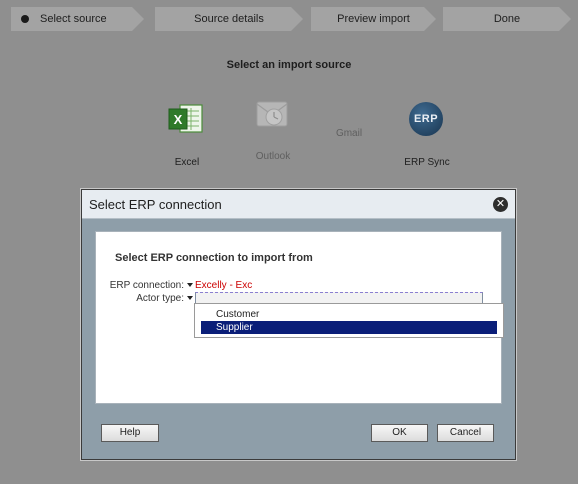 This screenshot has height=484, width=578. I want to click on import-source-heading: Select an import source, so click(289, 65).